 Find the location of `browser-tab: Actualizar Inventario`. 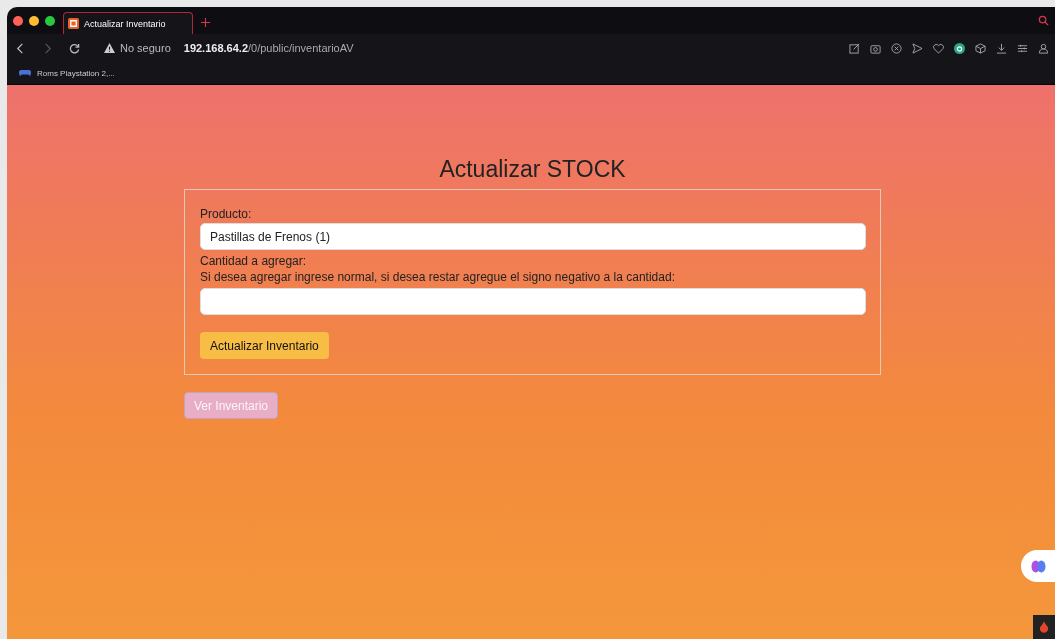

browser-tab: Actualizar Inventario is located at coordinates (128, 23).